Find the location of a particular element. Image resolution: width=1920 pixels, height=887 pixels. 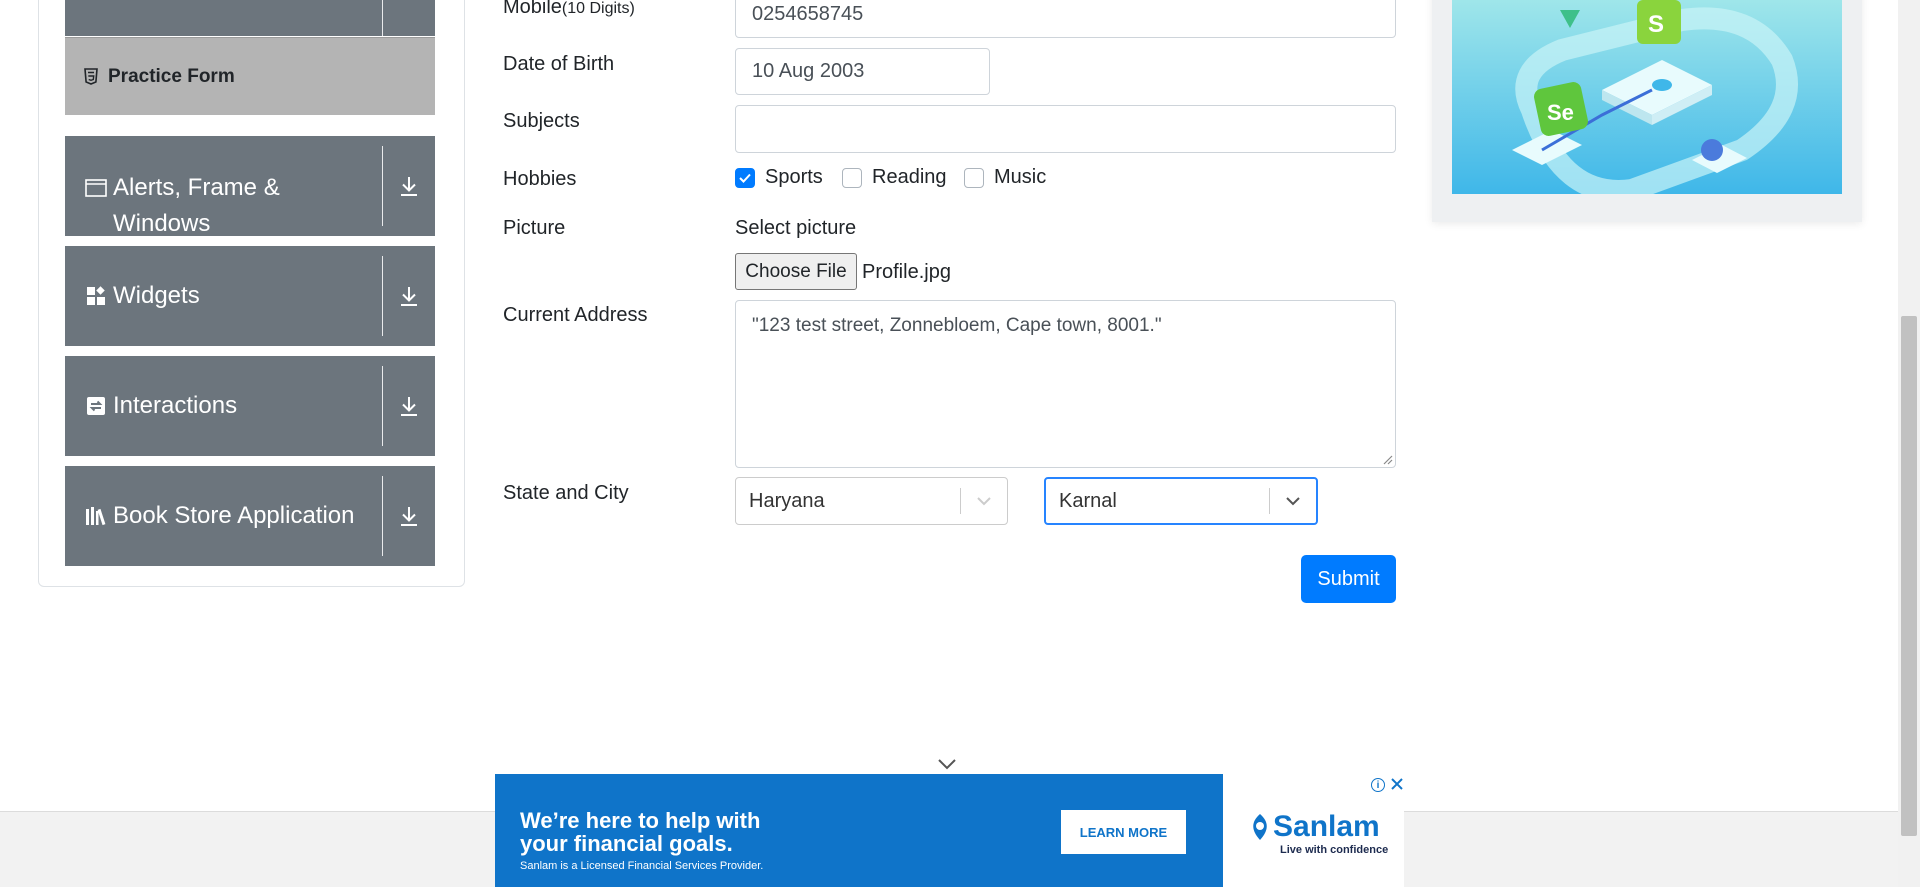

sanlam-logo: Sanlam is located at coordinates (1313, 827).